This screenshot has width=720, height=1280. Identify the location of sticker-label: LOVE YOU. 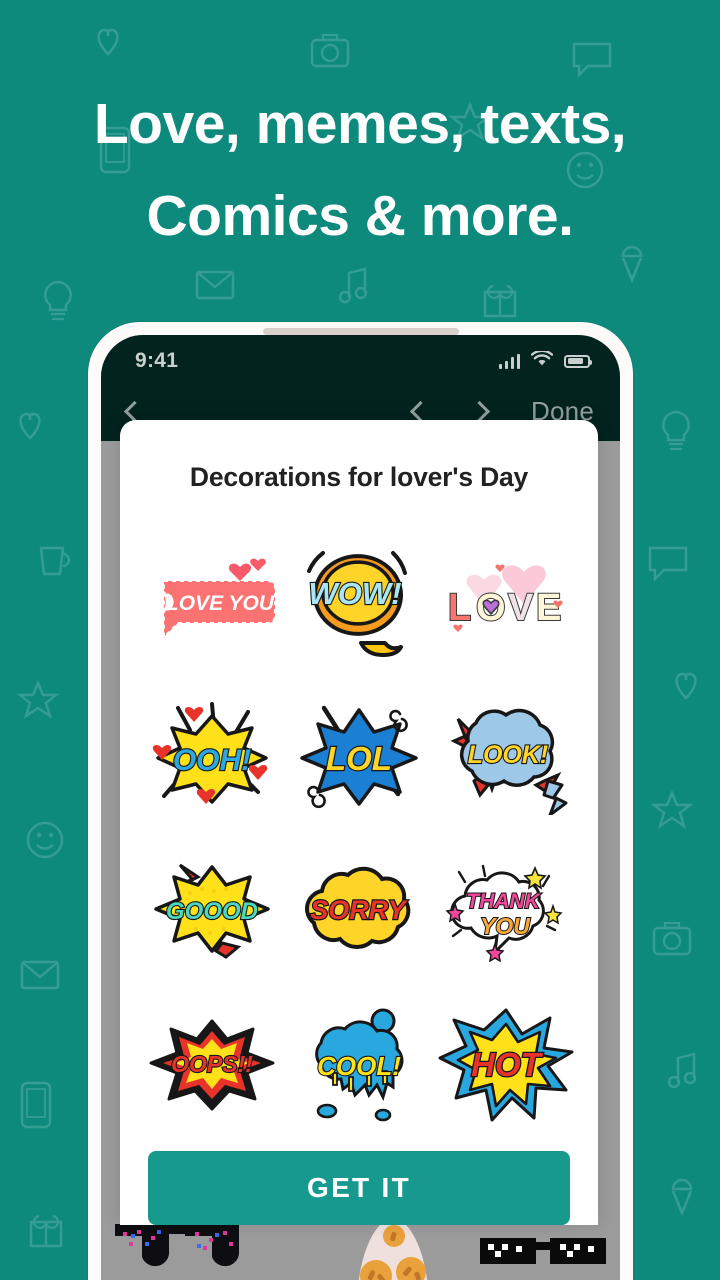
(220, 603).